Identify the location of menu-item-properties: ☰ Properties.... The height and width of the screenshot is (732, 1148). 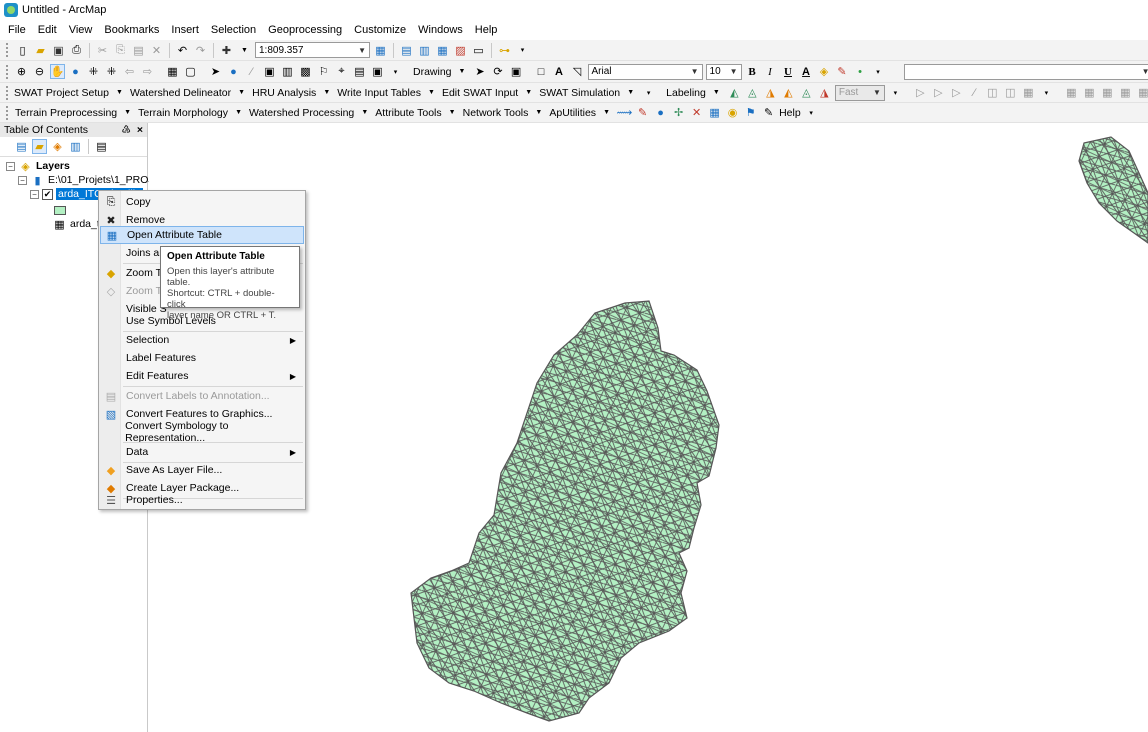
(202, 500).